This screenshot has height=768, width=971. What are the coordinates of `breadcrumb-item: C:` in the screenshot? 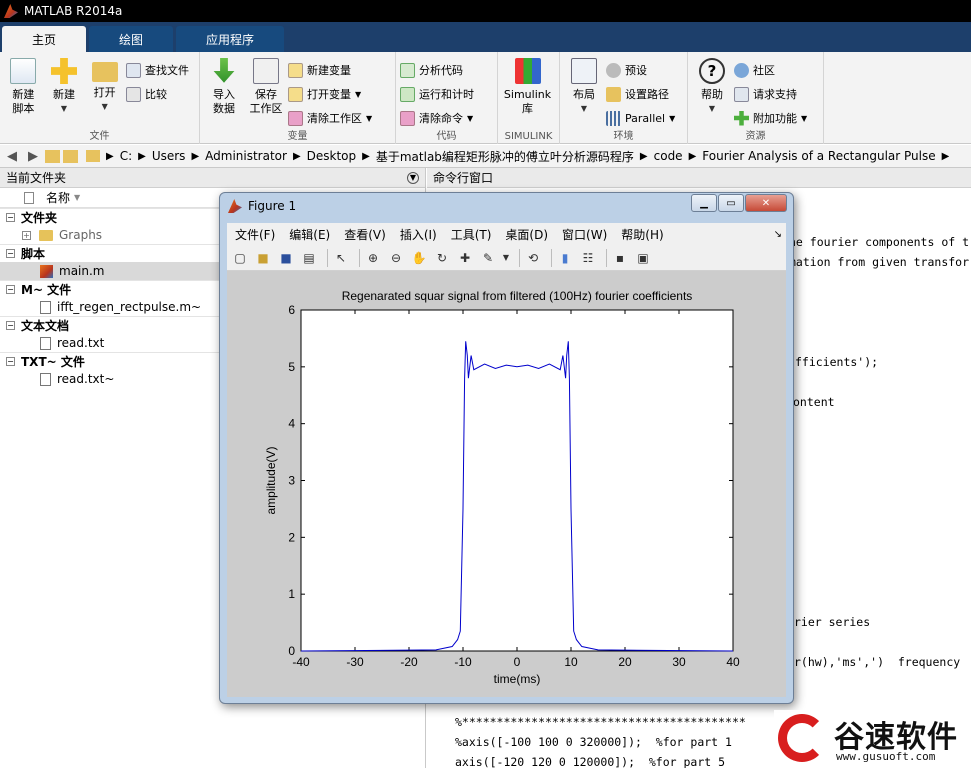 It's located at (126, 156).